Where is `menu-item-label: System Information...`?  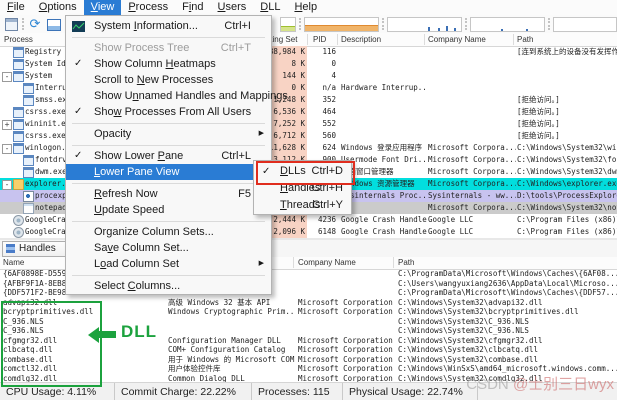
menu-item-label: System Information... is located at coordinates (146, 26).